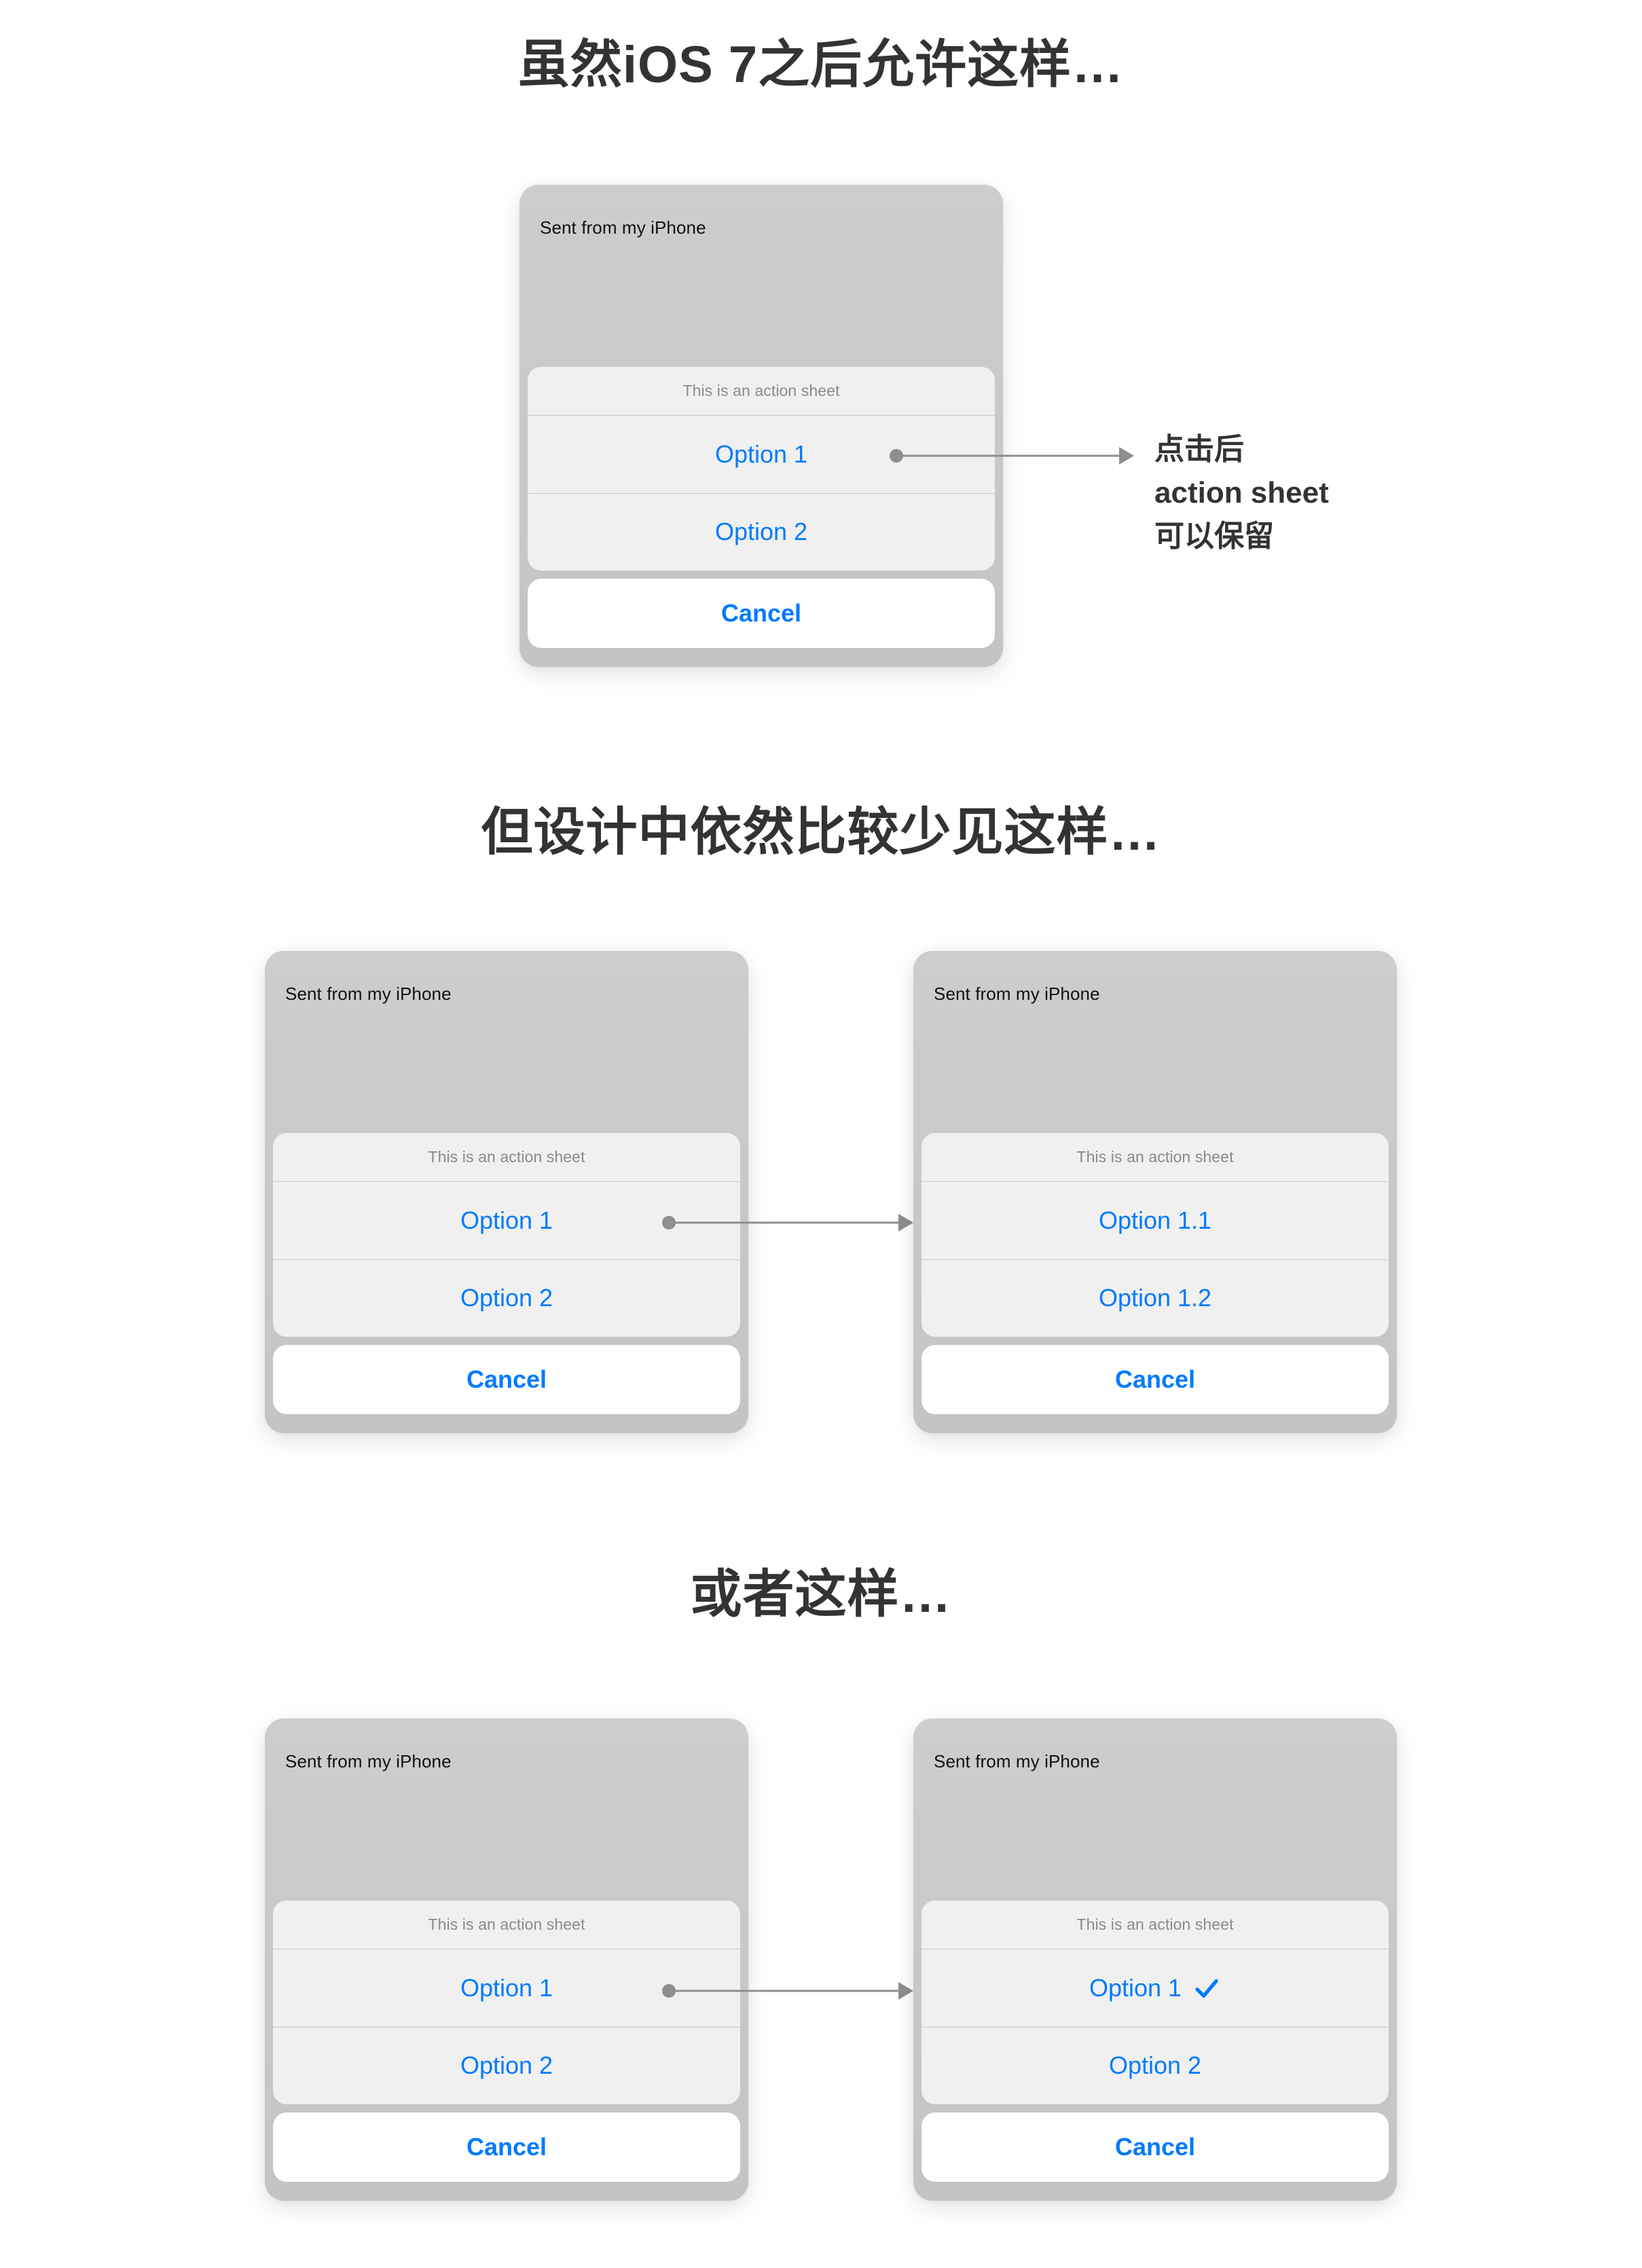 Image resolution: width=1642 pixels, height=2268 pixels. I want to click on annotation-line: action sheet, so click(1241, 492).